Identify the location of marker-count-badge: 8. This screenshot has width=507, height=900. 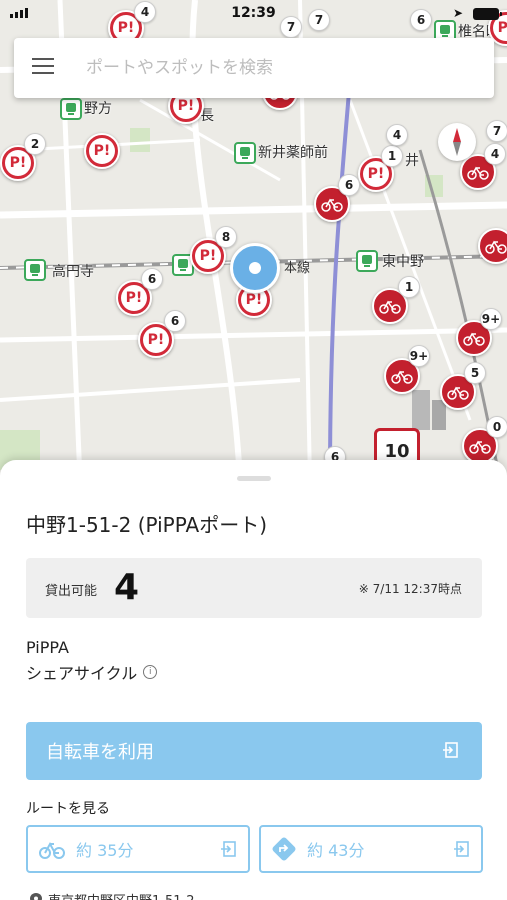
(226, 237).